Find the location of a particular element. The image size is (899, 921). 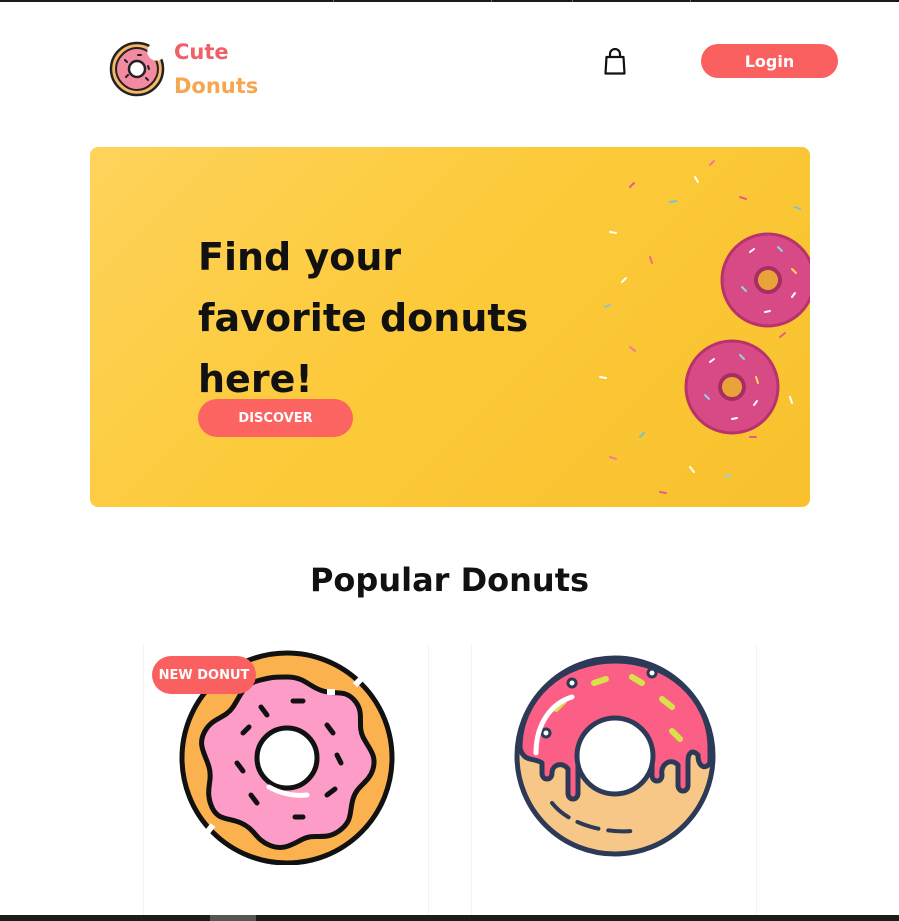

login-button: Login is located at coordinates (769, 61).